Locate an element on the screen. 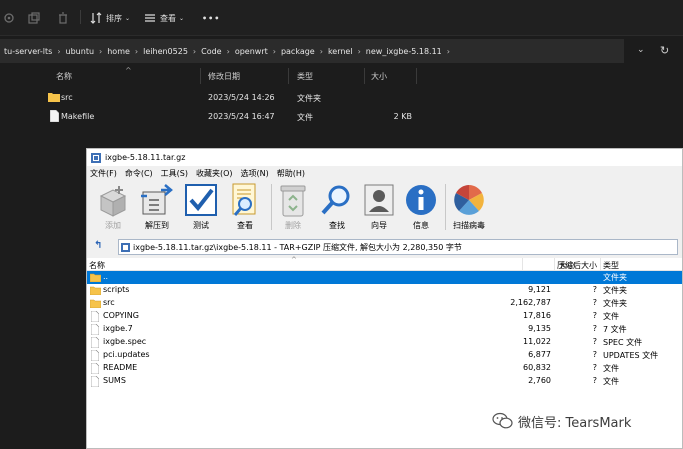 The image size is (683, 449). breadcrumb-item: openwrt is located at coordinates (251, 51).